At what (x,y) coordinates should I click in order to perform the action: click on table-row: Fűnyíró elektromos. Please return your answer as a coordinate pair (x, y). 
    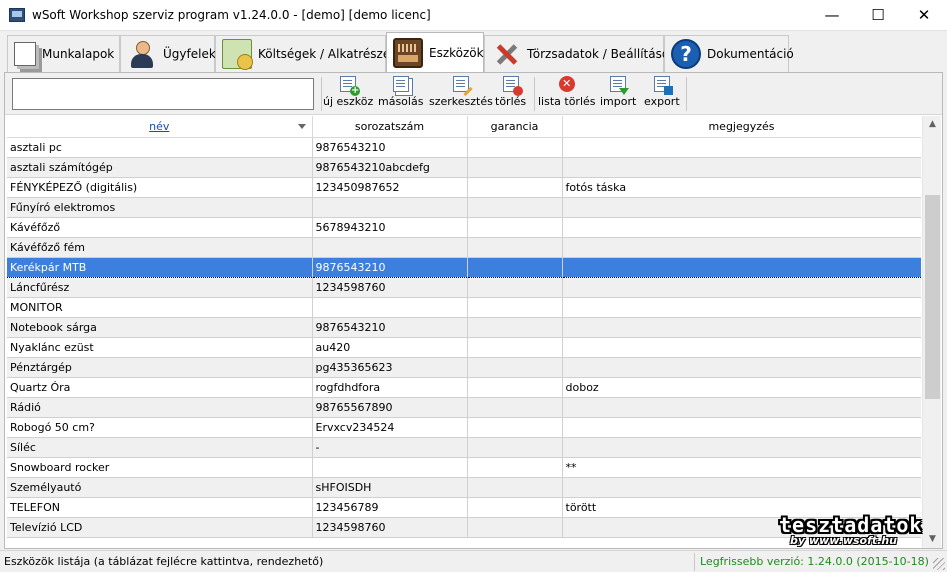
    Looking at the image, I should click on (464, 207).